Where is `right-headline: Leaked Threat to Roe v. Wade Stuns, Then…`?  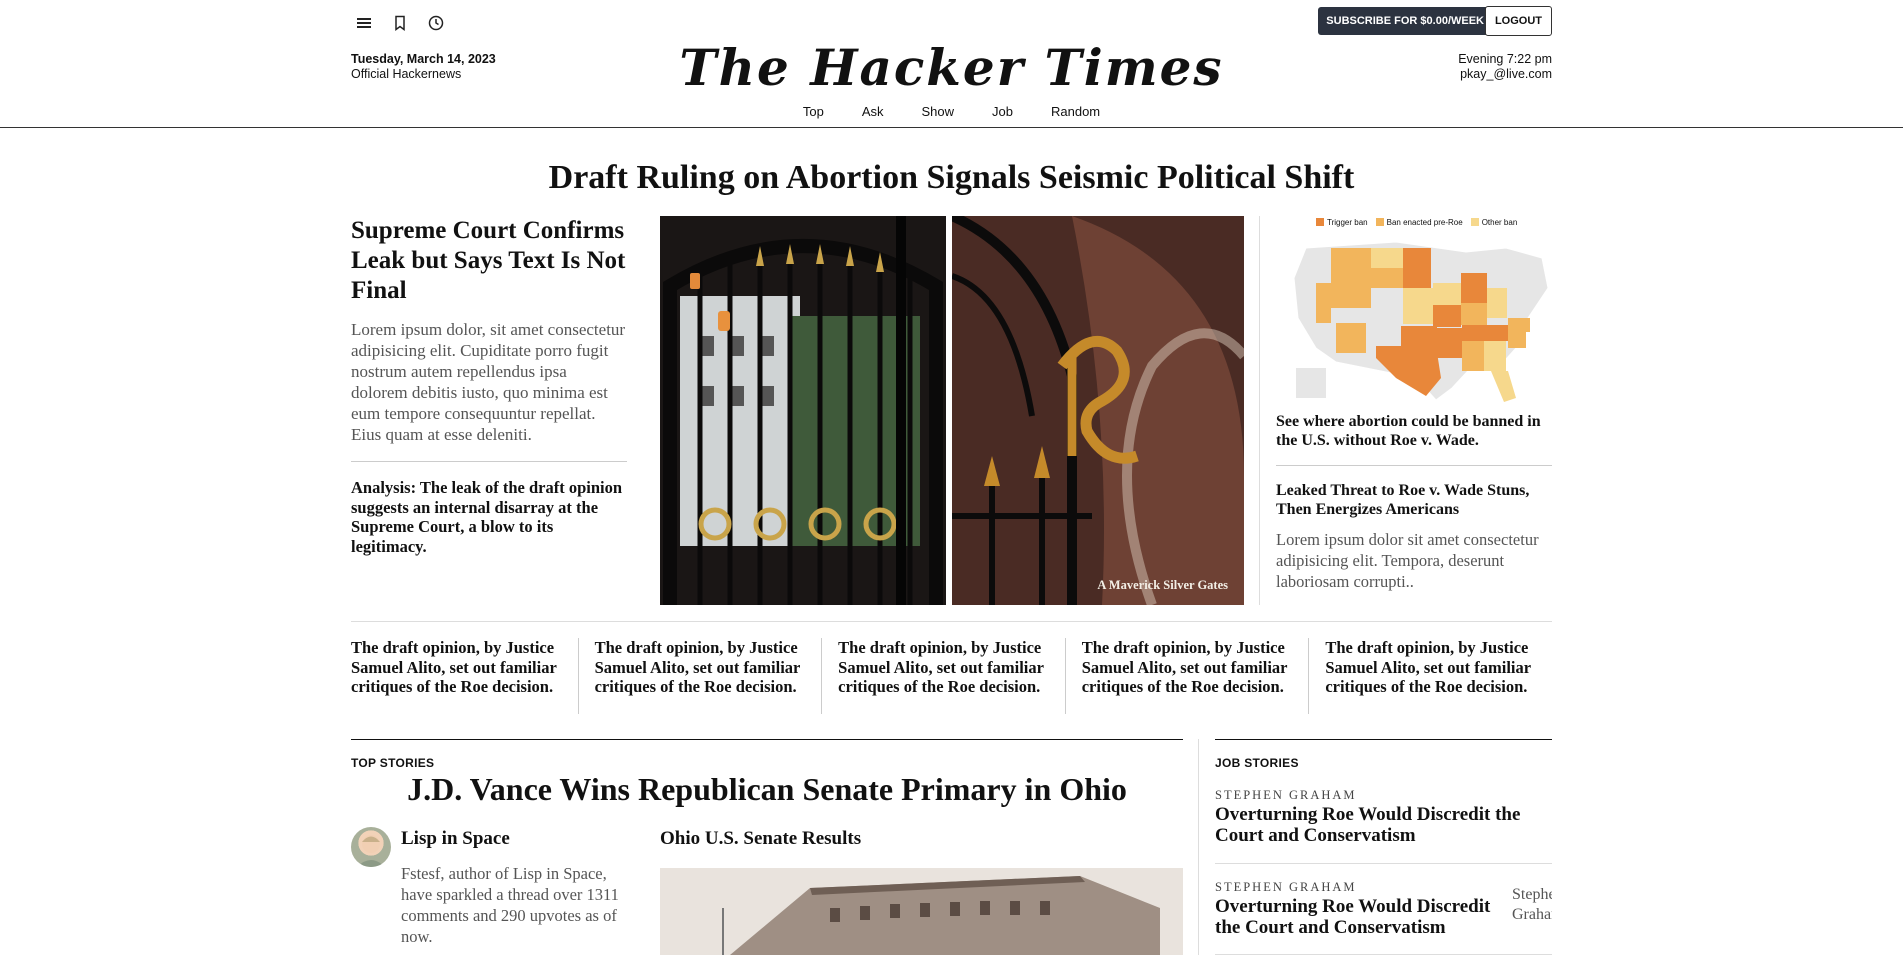
right-headline: Leaked Threat to Roe v. Wade Stuns, Then… is located at coordinates (1414, 500).